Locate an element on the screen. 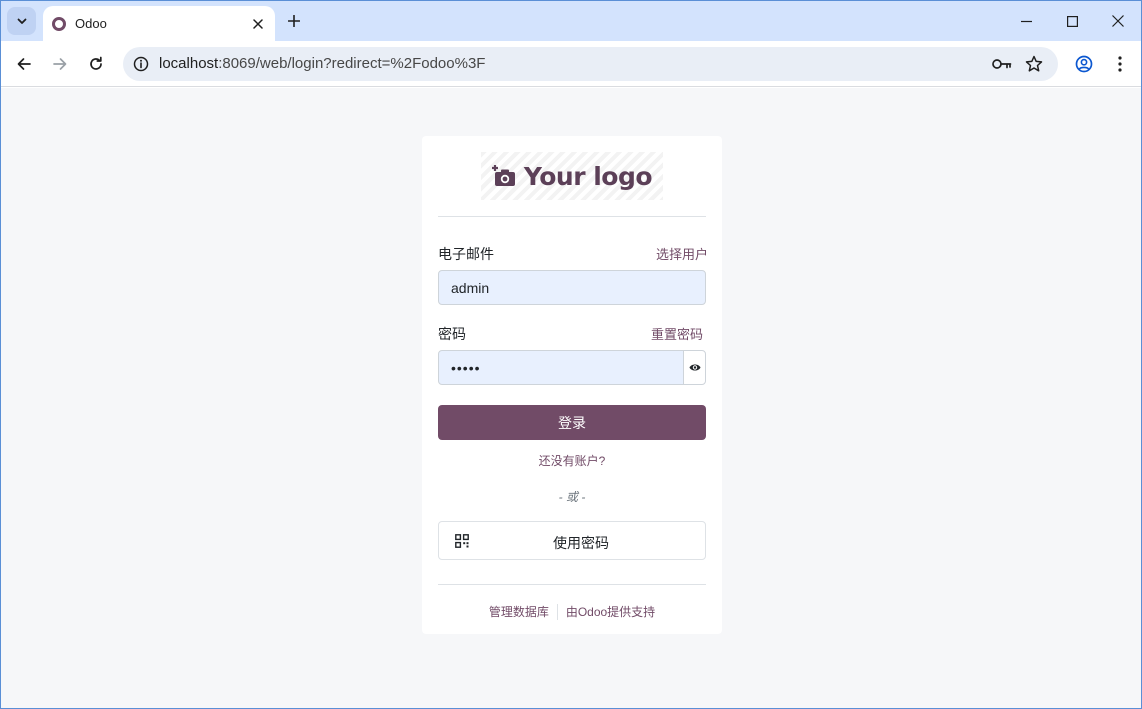  password-group: ••••• is located at coordinates (572, 367).